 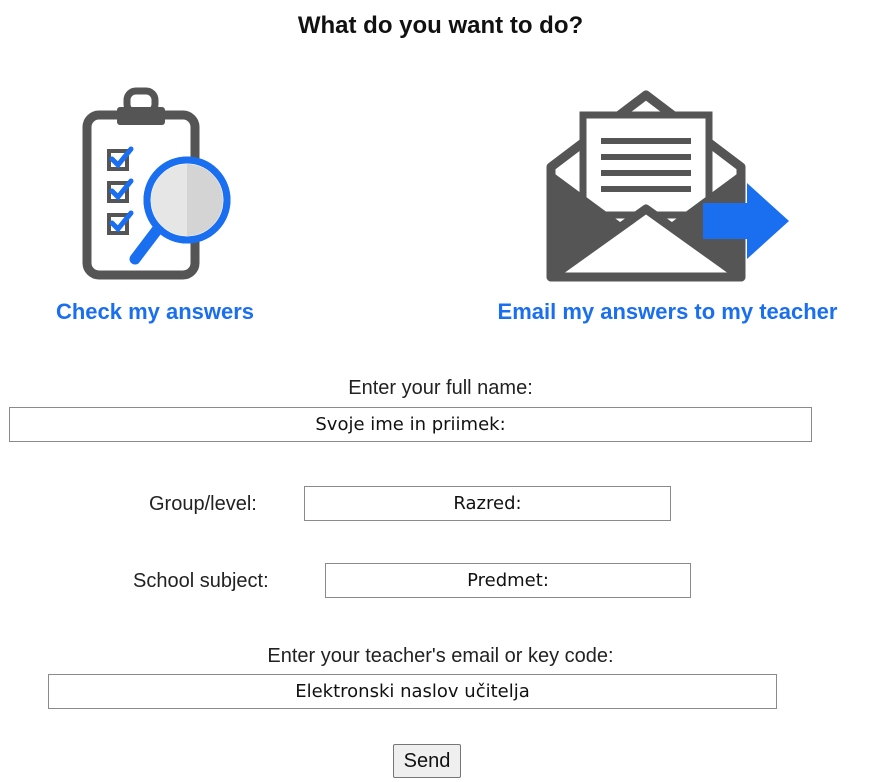 What do you see at coordinates (440, 25) in the screenshot?
I see `page-title: What do you want to do?` at bounding box center [440, 25].